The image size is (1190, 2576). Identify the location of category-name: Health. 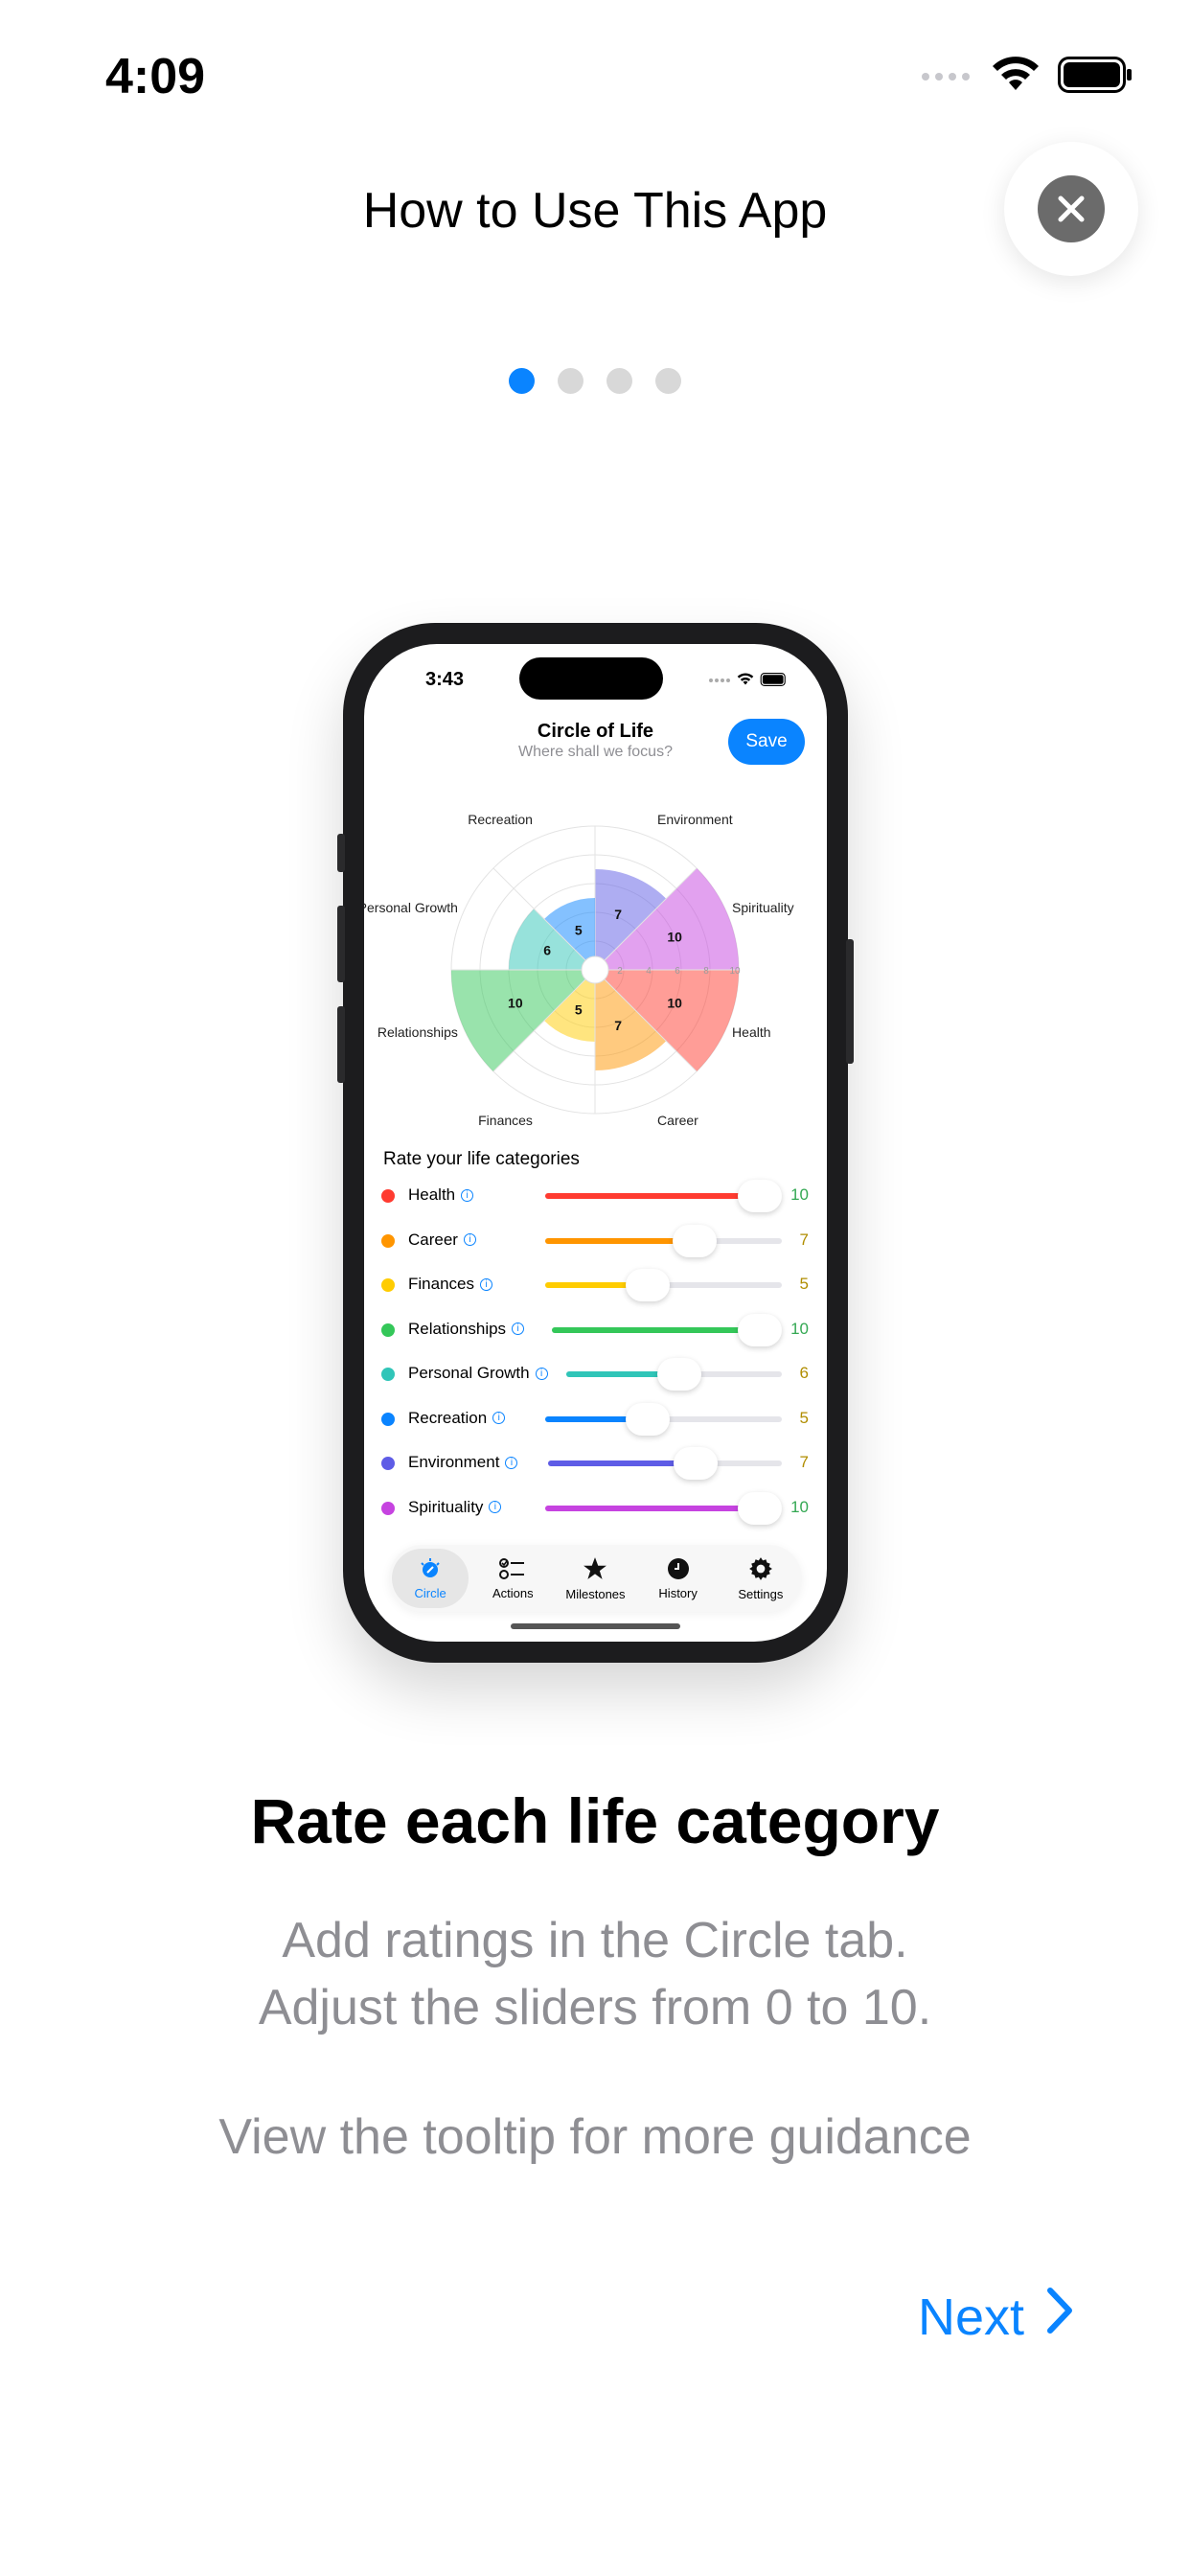
(432, 1194).